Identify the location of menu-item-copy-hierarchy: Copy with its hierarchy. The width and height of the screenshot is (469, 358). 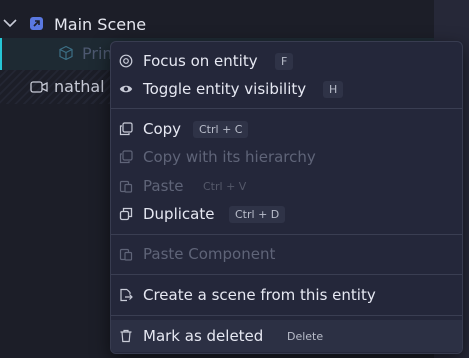
(286, 157).